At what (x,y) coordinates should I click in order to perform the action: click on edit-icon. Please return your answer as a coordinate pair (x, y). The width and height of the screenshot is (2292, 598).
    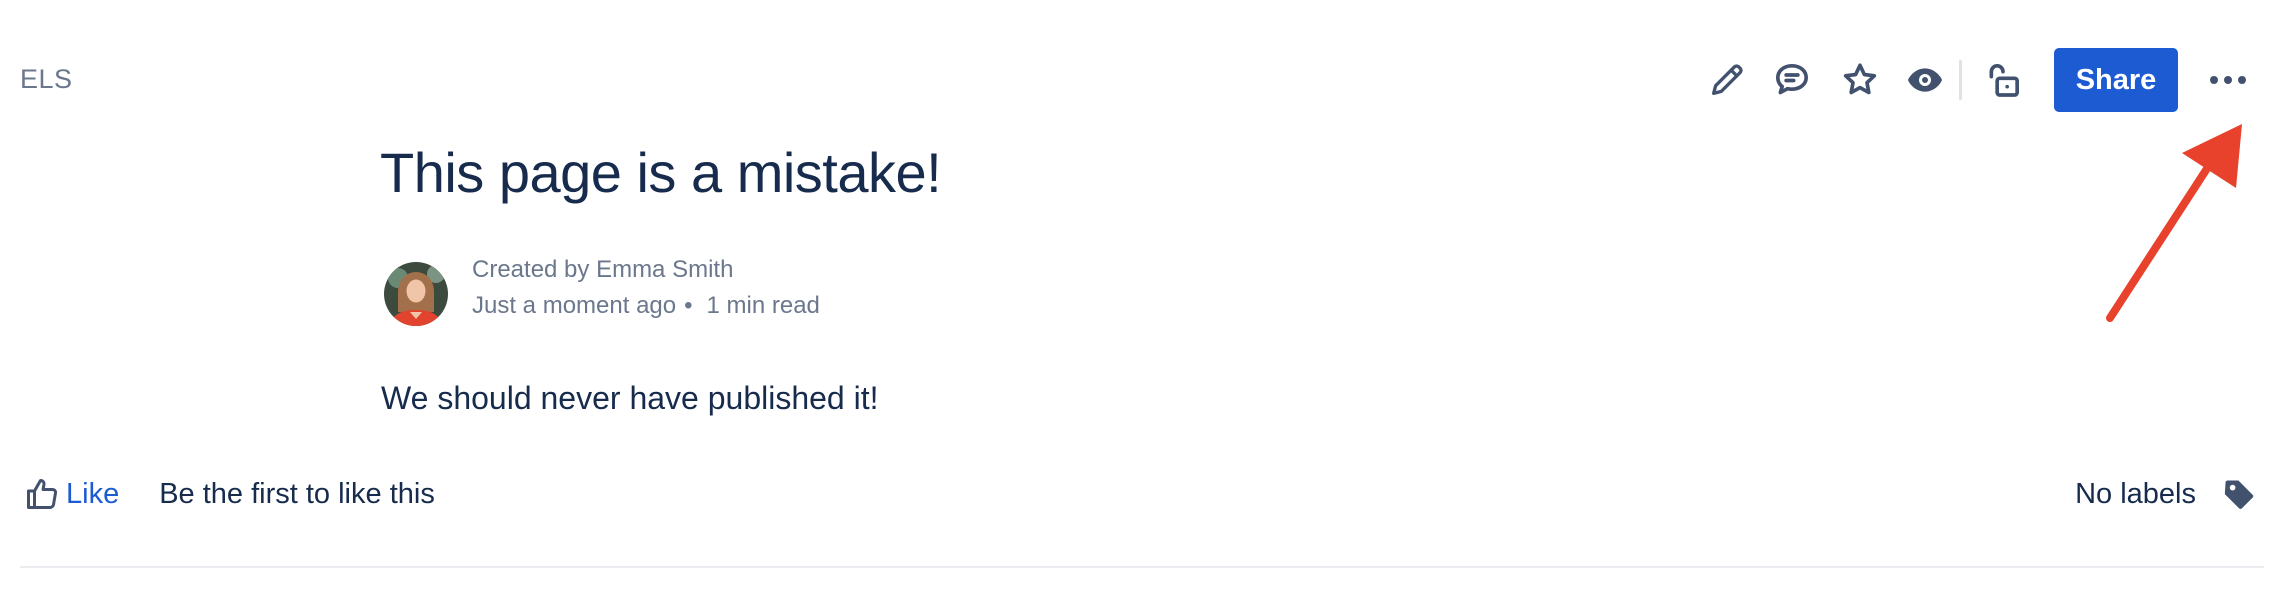
    Looking at the image, I should click on (1727, 80).